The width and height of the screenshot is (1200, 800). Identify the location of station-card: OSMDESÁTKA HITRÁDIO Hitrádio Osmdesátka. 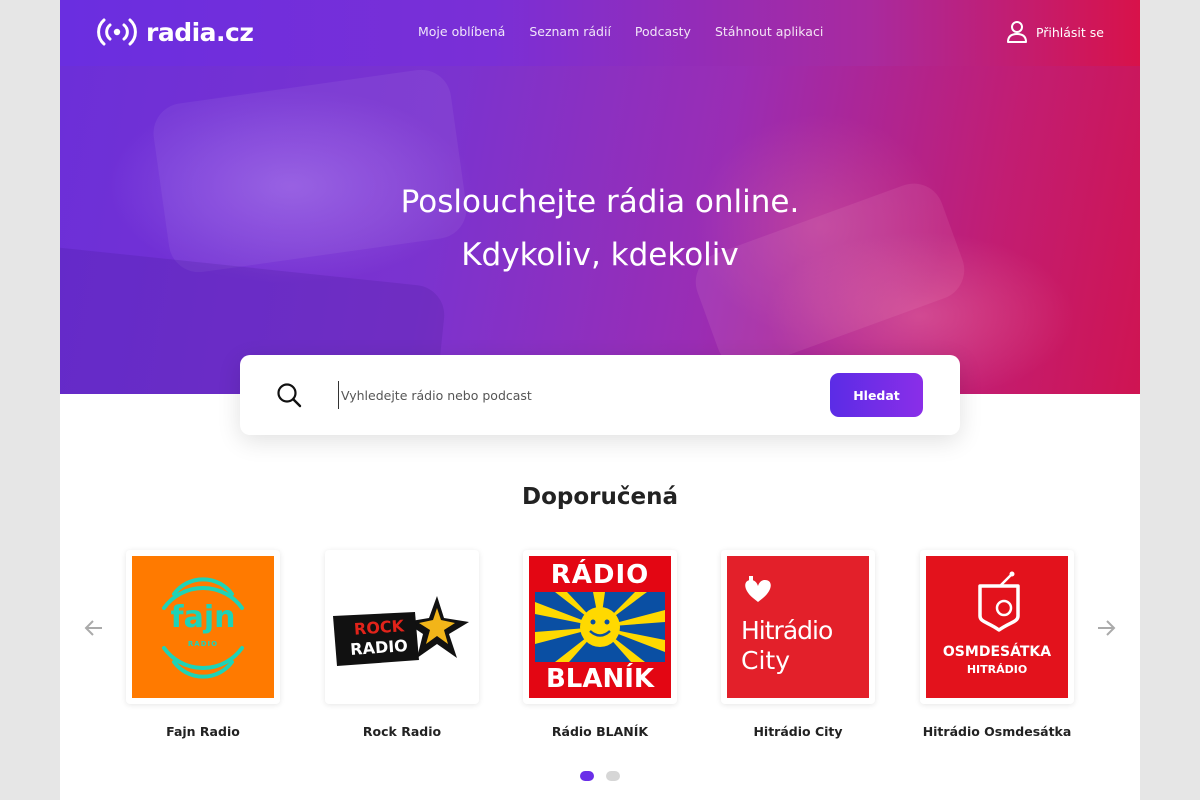
(997, 644).